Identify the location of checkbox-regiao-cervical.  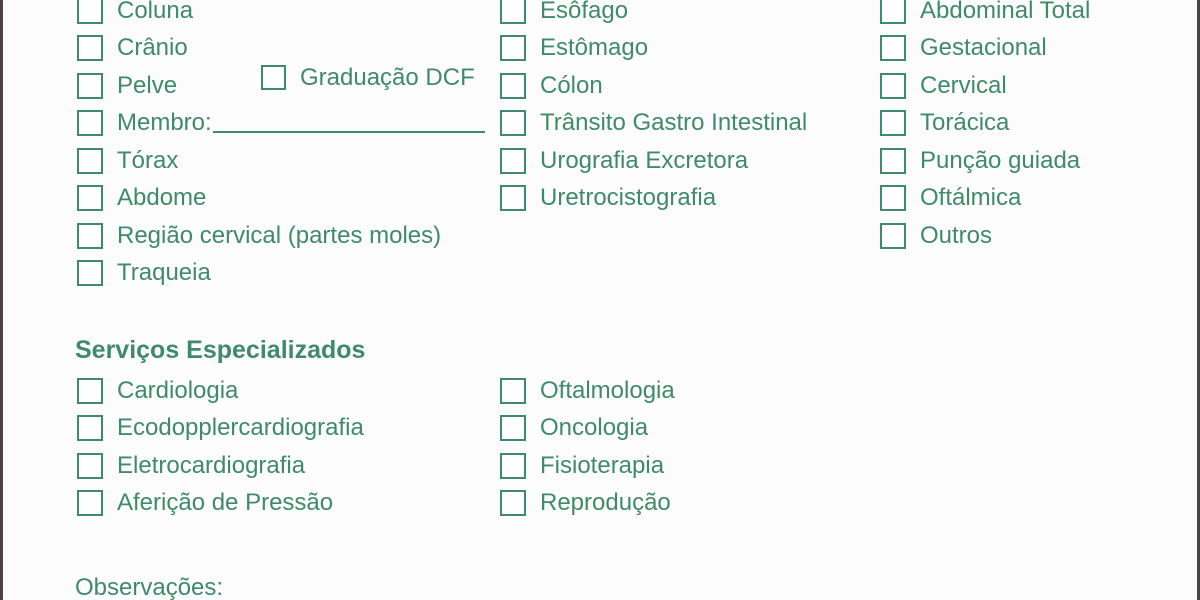
(90, 235).